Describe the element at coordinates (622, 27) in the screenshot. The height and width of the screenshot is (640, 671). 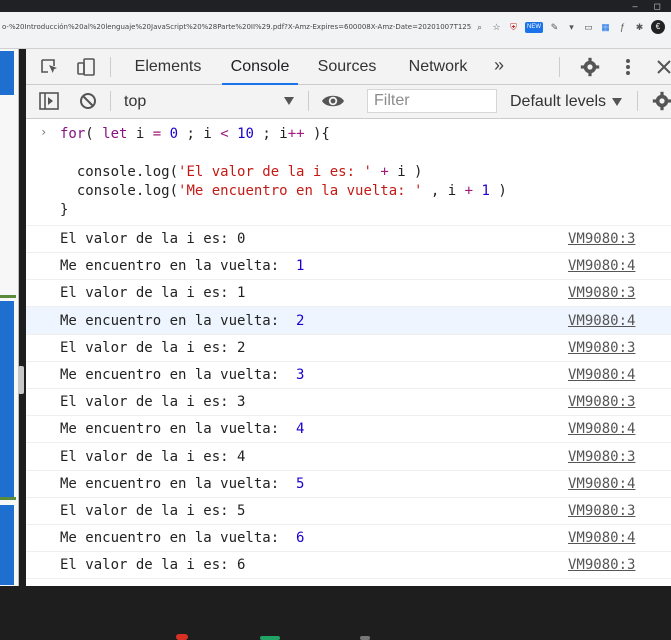
I see `font-extension-icon: ƒ` at that location.